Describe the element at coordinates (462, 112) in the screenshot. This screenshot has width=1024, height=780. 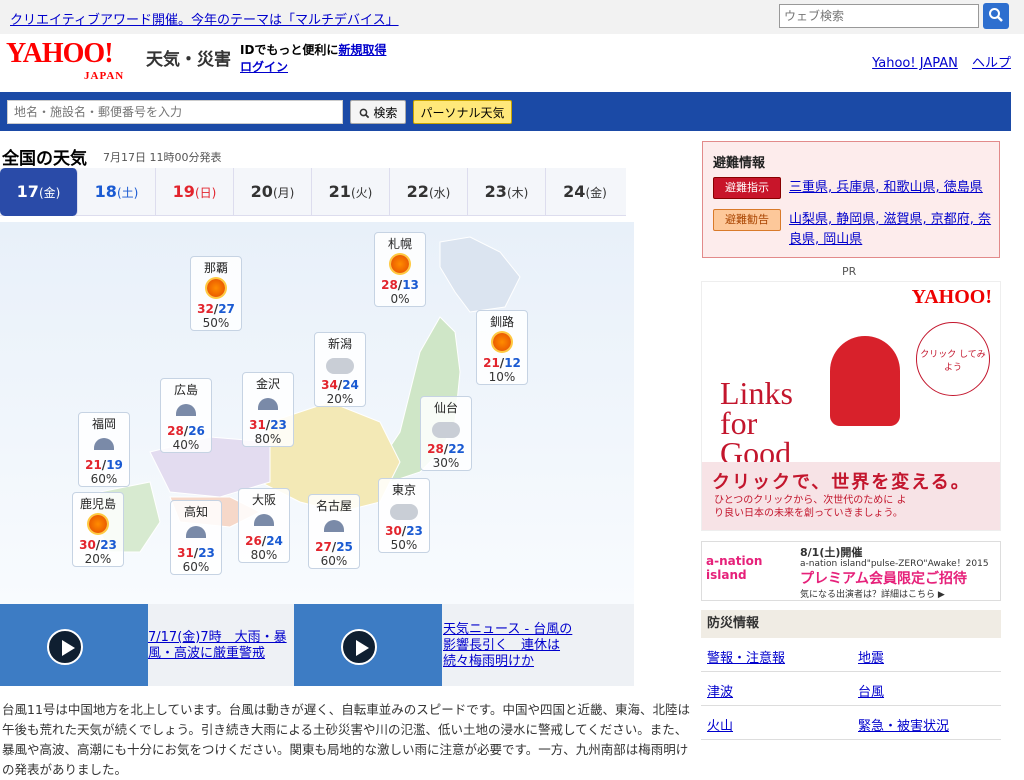
I see `personal-weather-button: パーソナル天気` at that location.